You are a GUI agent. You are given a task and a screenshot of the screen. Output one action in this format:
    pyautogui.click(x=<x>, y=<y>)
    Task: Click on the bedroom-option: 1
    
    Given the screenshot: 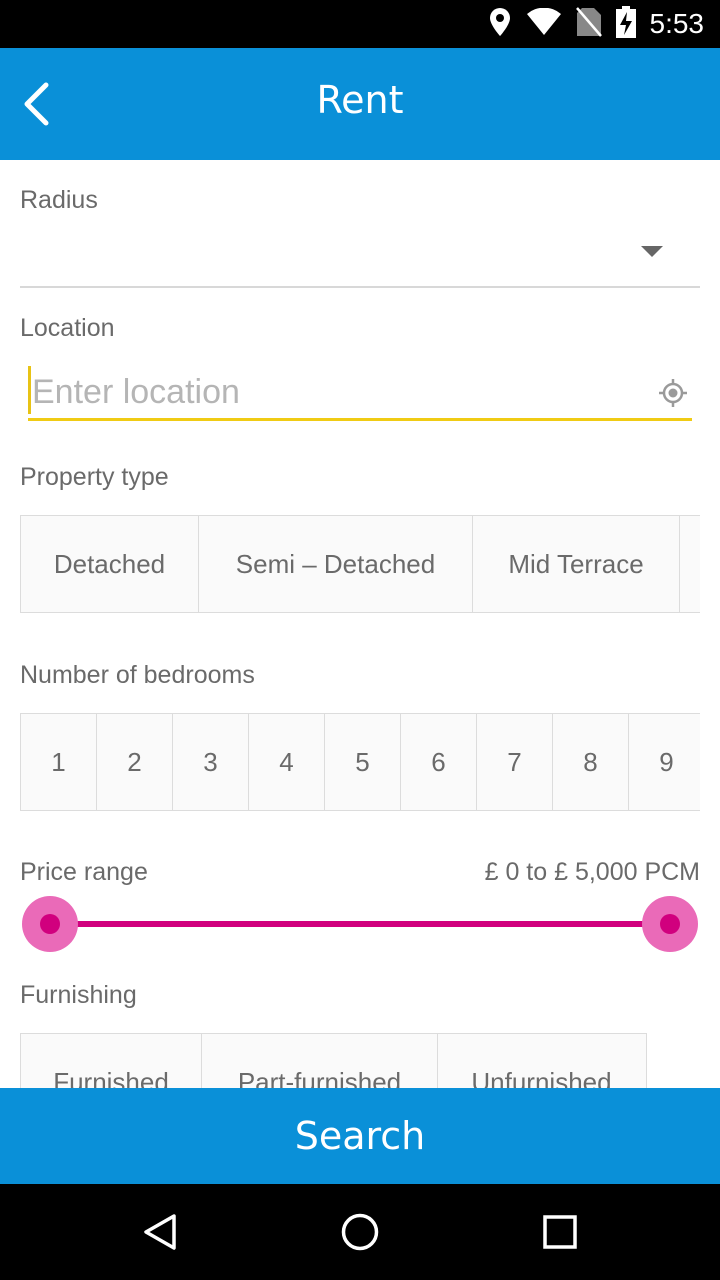 What is the action you would take?
    pyautogui.click(x=58, y=762)
    